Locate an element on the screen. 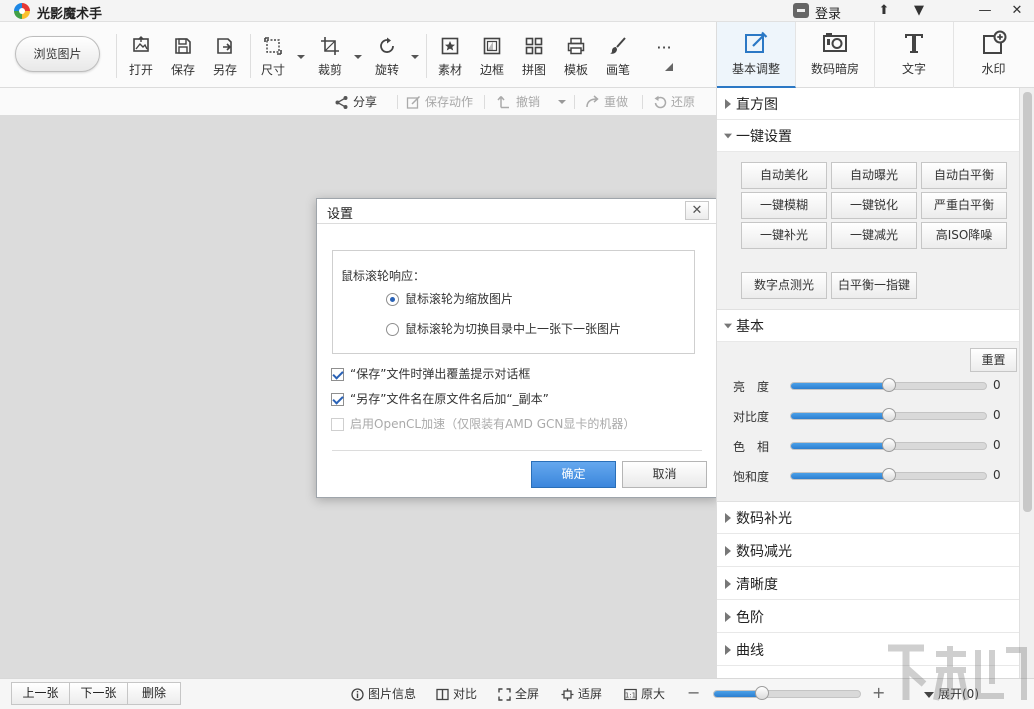  one-key-blur-button: 一键模糊 is located at coordinates (784, 205).